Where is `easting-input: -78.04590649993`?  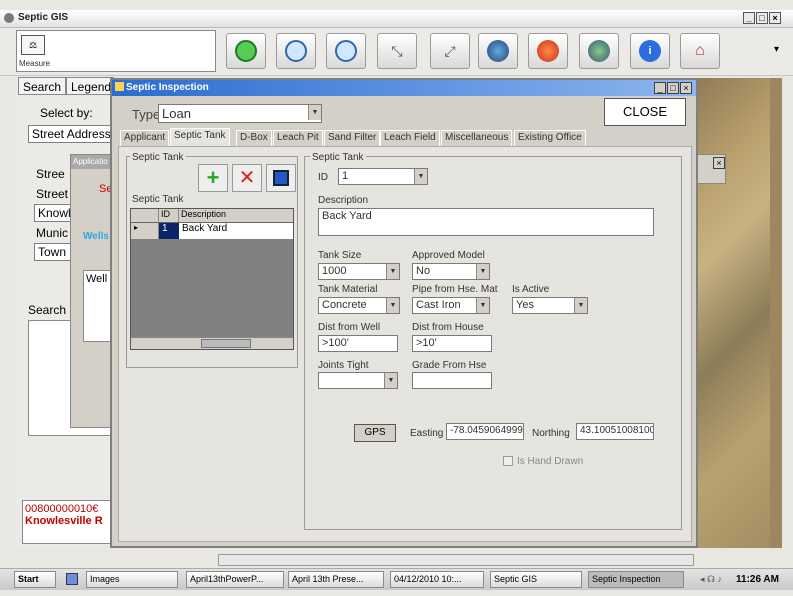 easting-input: -78.04590649993 is located at coordinates (485, 431).